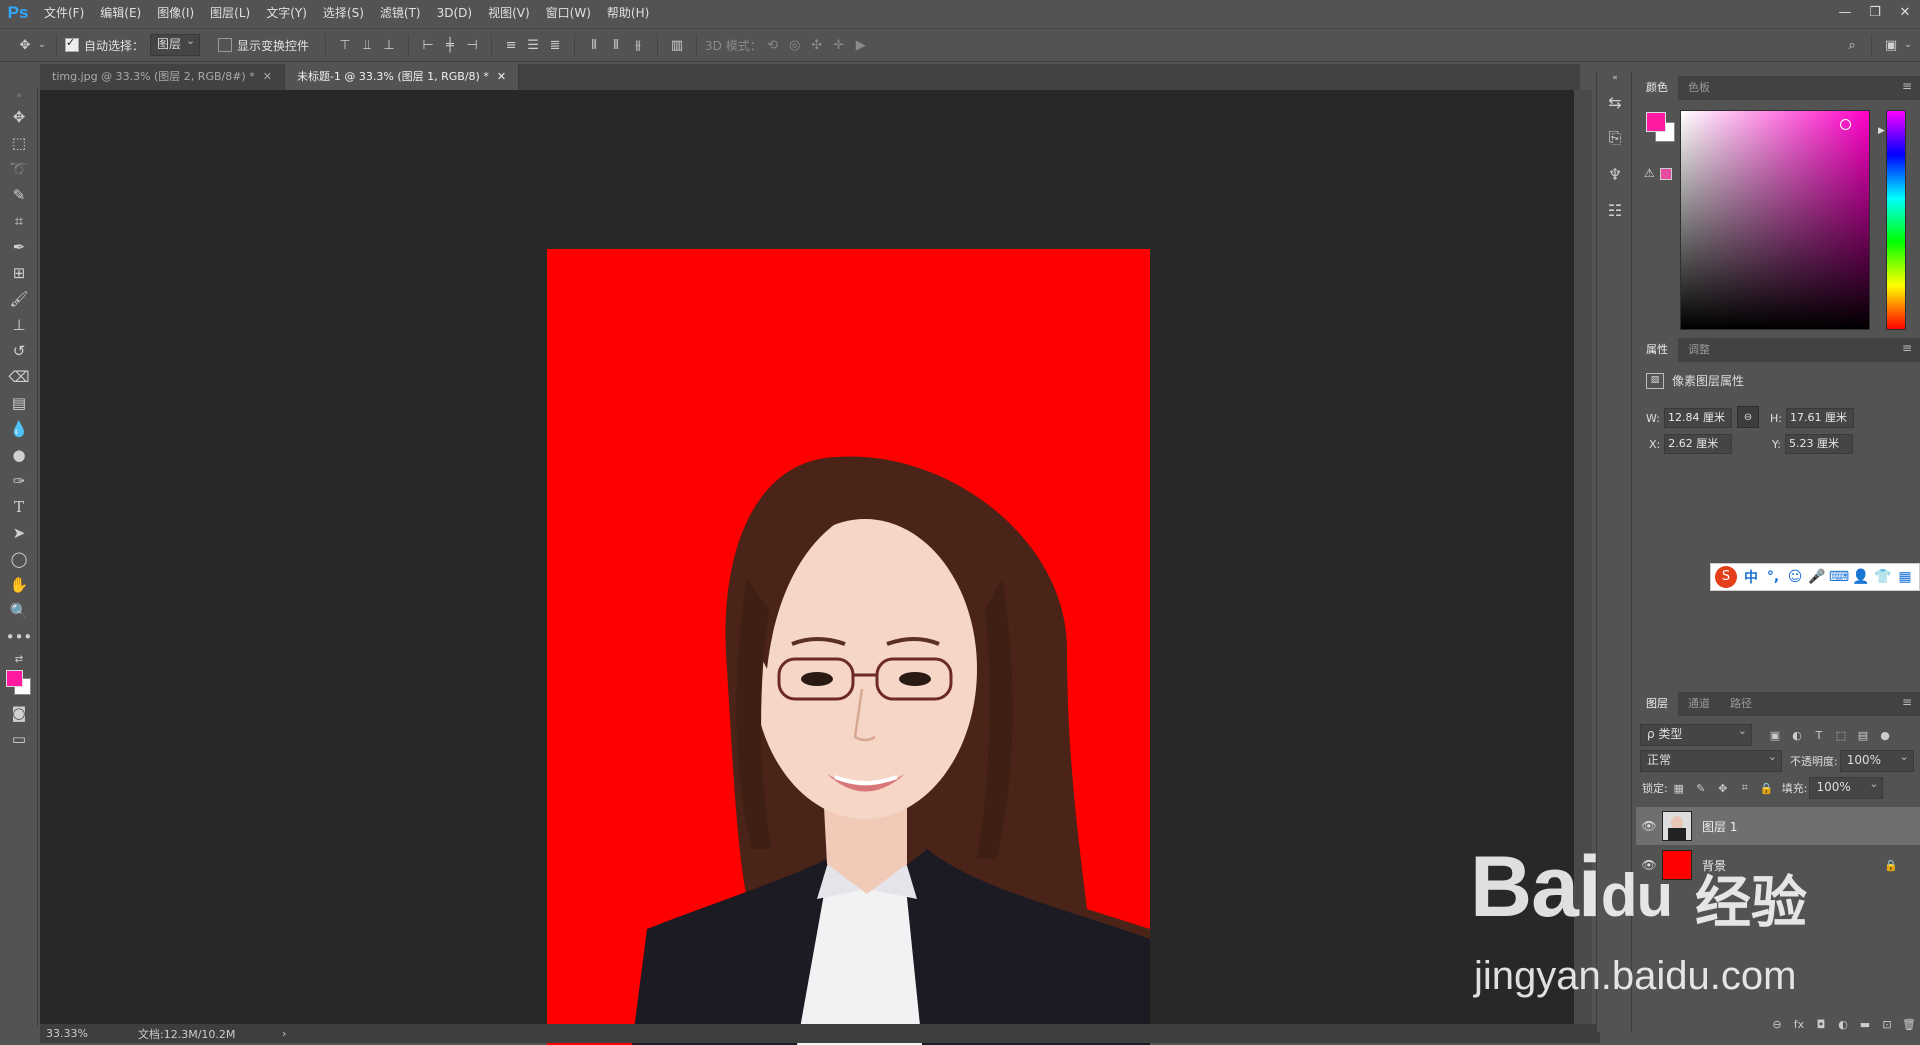 This screenshot has width=1920, height=1045. Describe the element at coordinates (19, 507) in the screenshot. I see `type-tool-icon: T` at that location.